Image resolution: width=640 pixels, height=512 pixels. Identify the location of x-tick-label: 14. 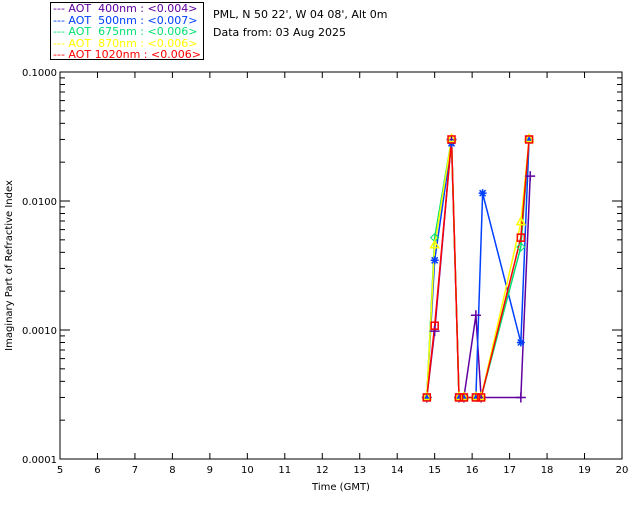
(397, 470).